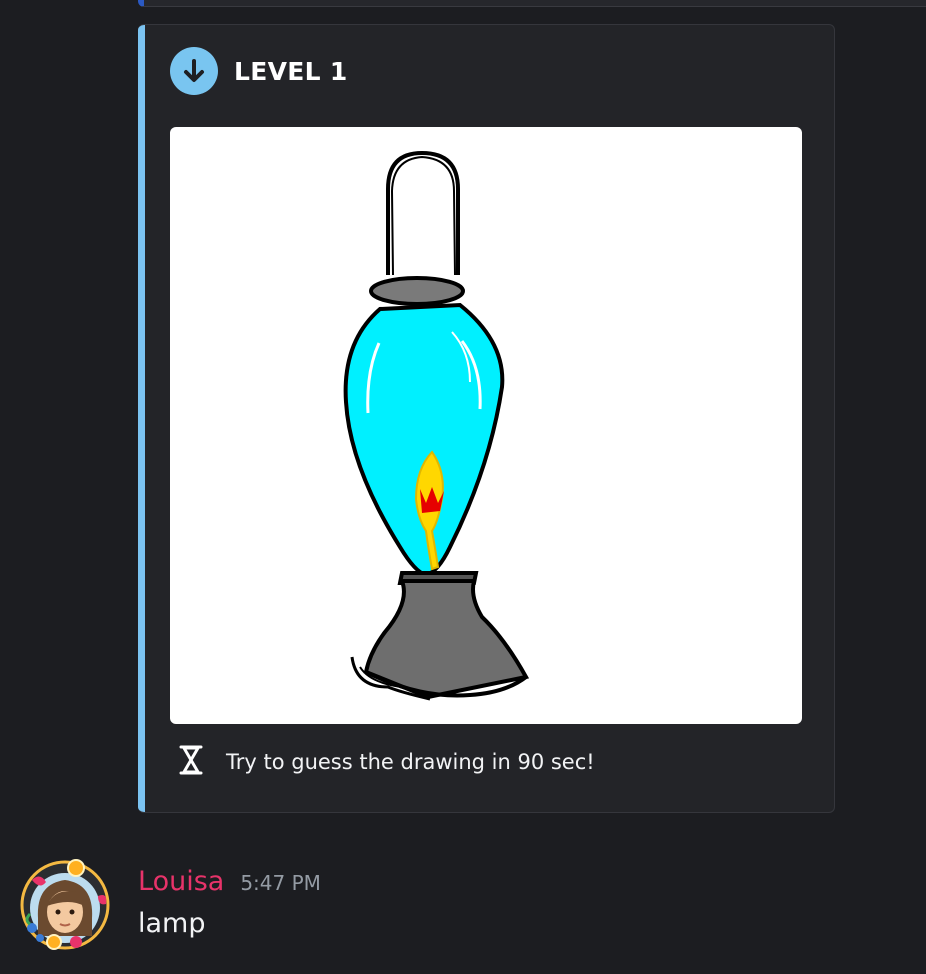 This screenshot has width=926, height=974. Describe the element at coordinates (141, 418) in the screenshot. I see `embed-accent-bar` at that location.